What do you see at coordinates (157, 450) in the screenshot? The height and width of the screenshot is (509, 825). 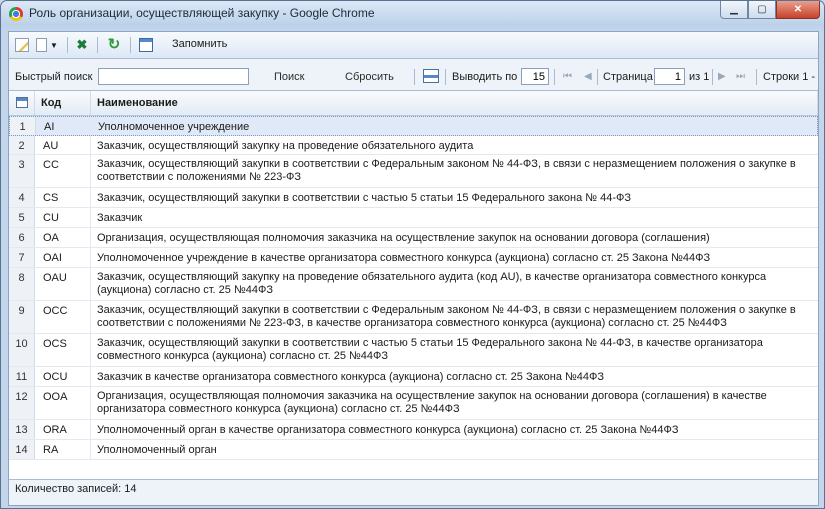 I see `row-name: Уполномоченный орган` at bounding box center [157, 450].